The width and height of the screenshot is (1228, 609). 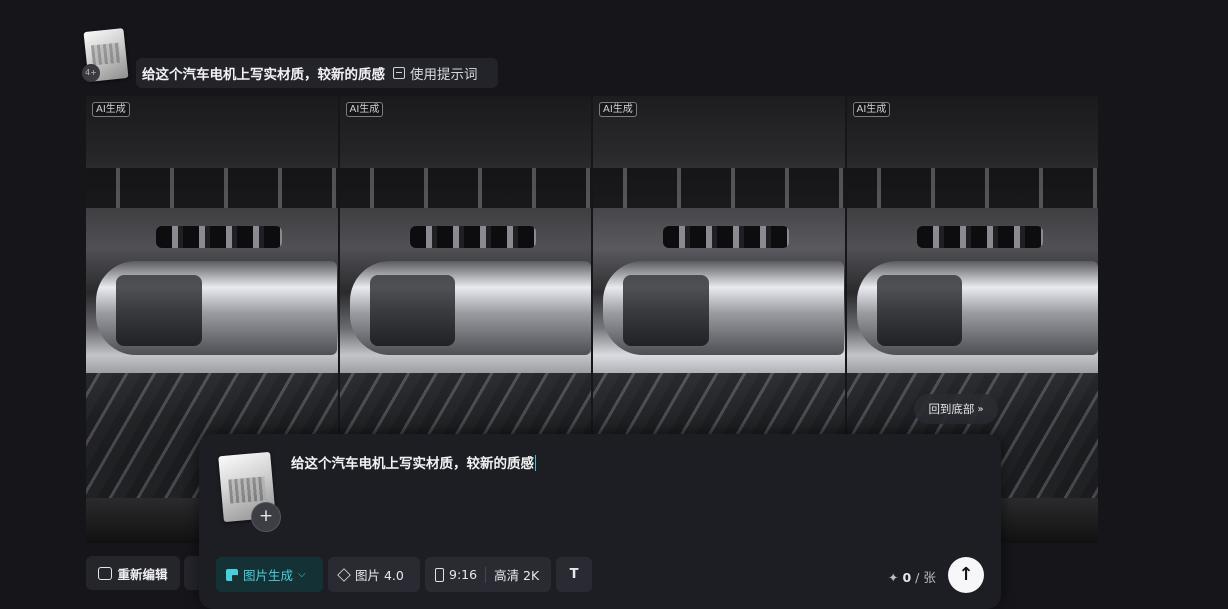 I want to click on credits-unit: / 张, so click(x=925, y=577).